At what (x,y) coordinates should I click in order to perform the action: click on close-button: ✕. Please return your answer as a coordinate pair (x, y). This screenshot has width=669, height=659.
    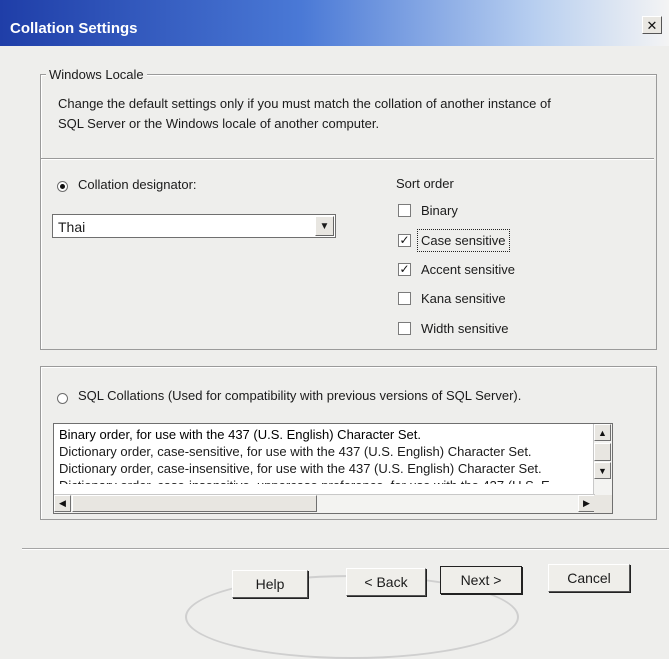
    Looking at the image, I should click on (652, 25).